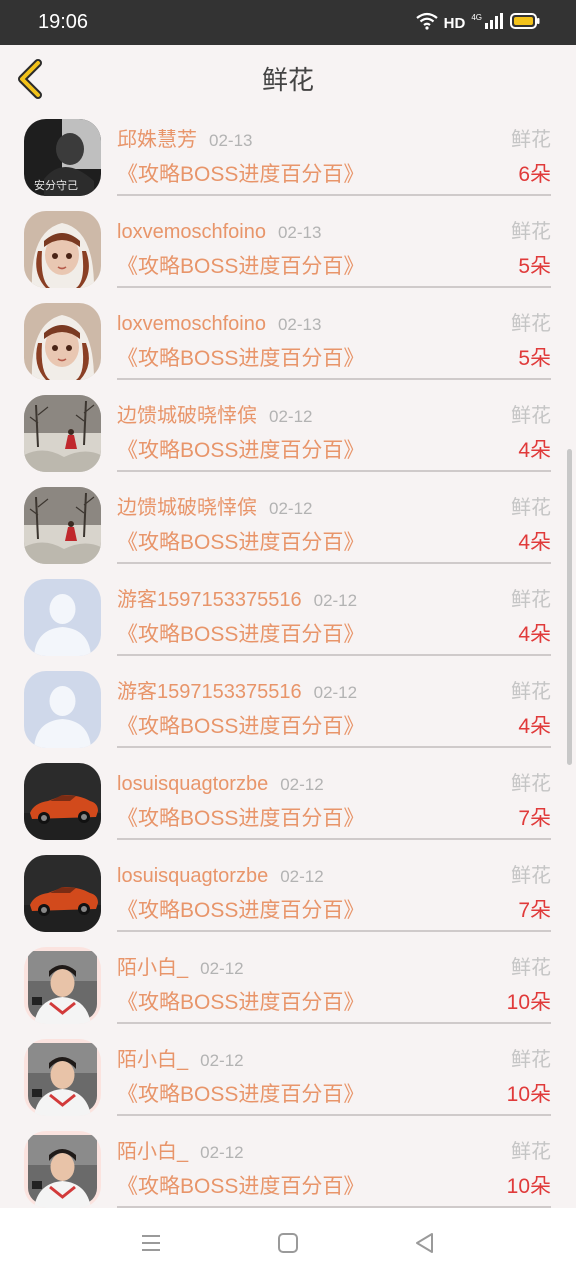 Image resolution: width=576 pixels, height=1280 pixels. Describe the element at coordinates (425, 1247) in the screenshot. I see `triangle-back-icon` at that location.